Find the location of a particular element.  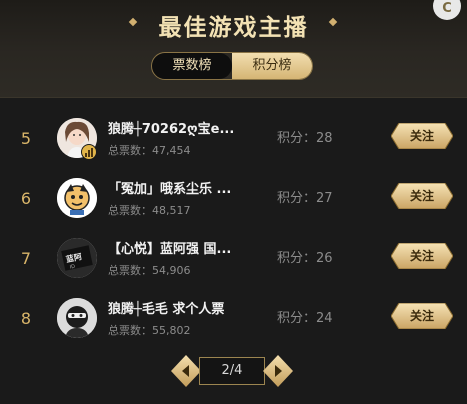

avatar: 蓝阿 ID is located at coordinates (77, 258).